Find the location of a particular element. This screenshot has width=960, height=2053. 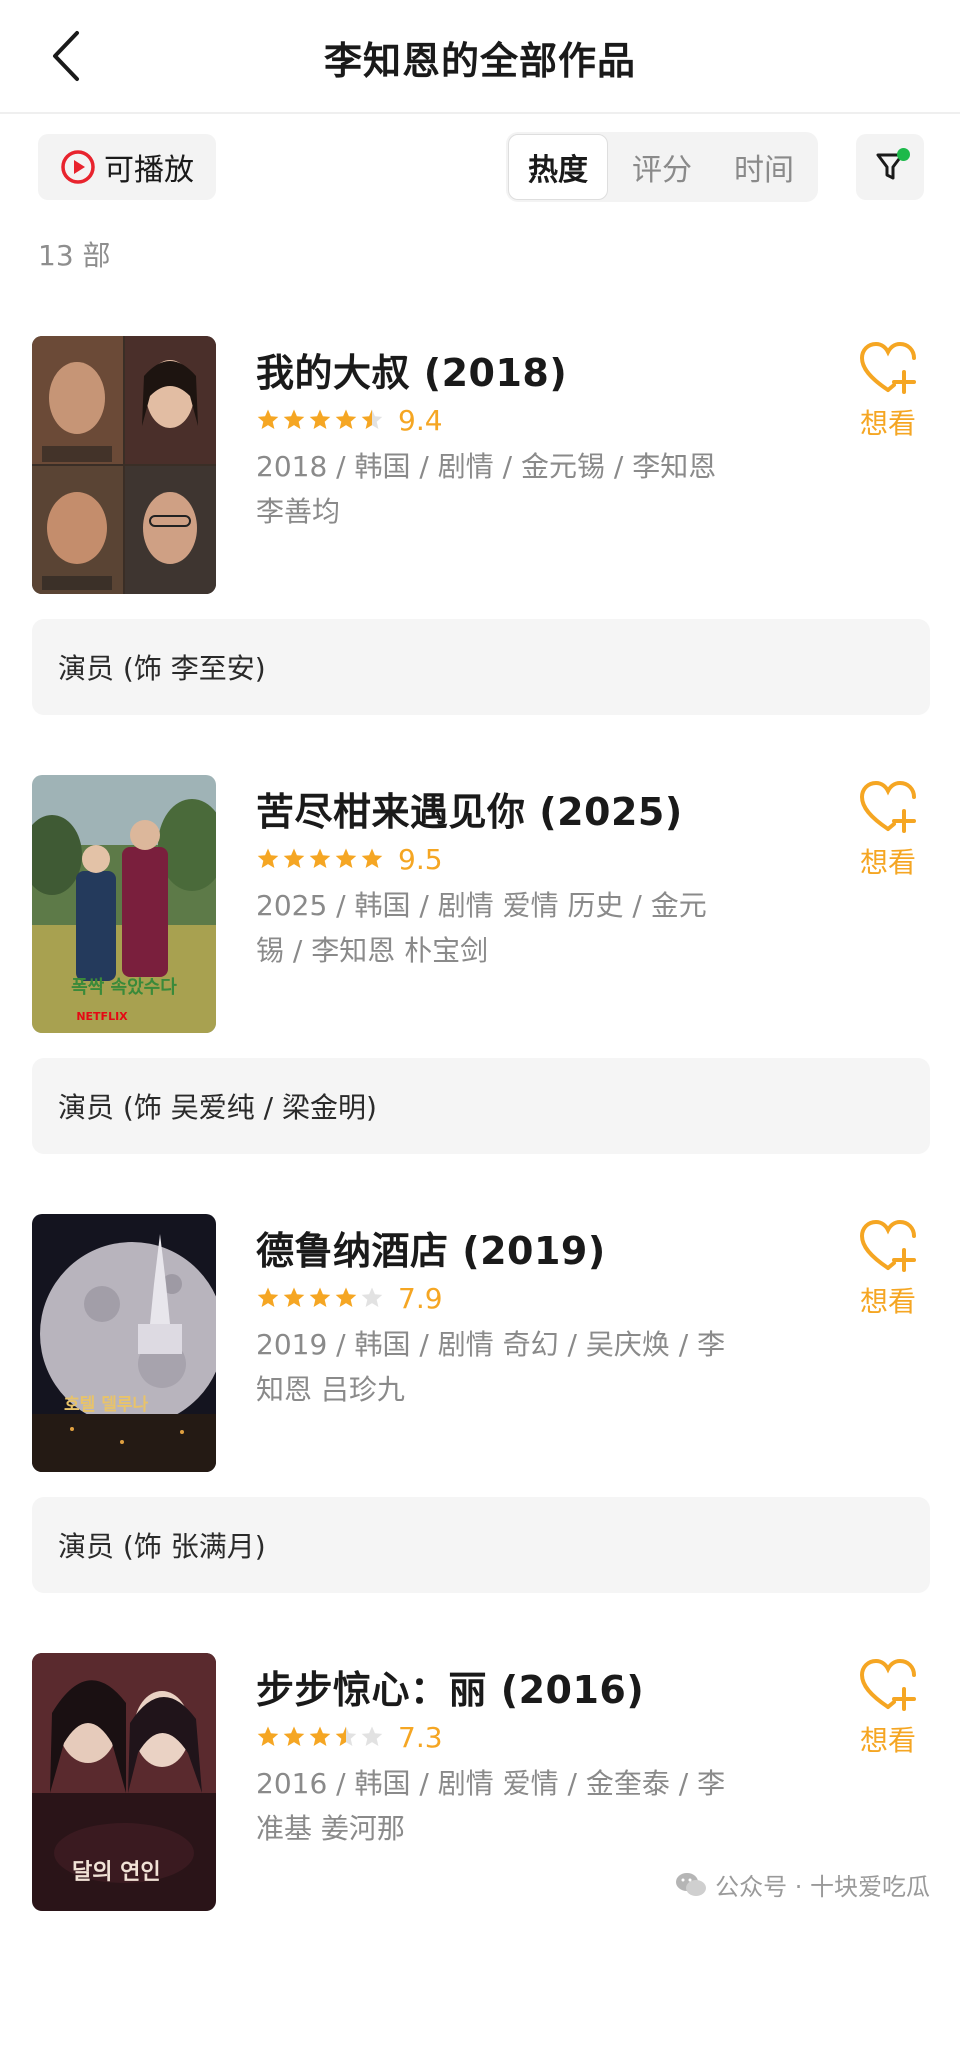

movie-meta-line: 2016 / 韩国 / 剧情 爱情 / 金奎泰 / 李 is located at coordinates (491, 1783).